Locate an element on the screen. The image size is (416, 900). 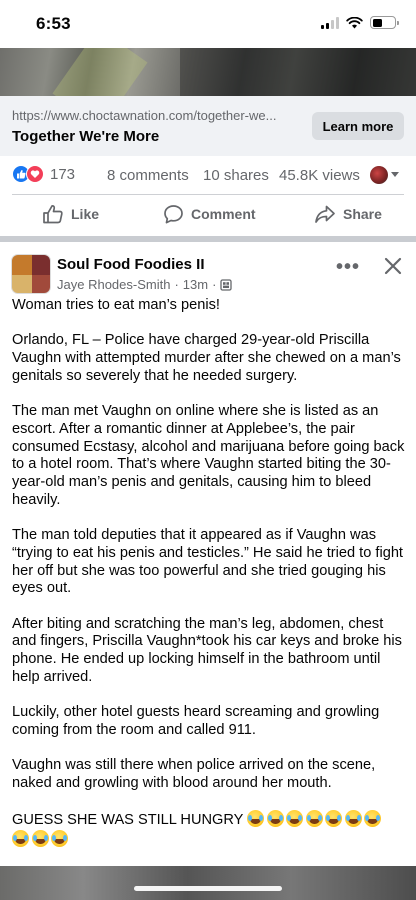
thumbs-up-icon is located at coordinates (53, 214).